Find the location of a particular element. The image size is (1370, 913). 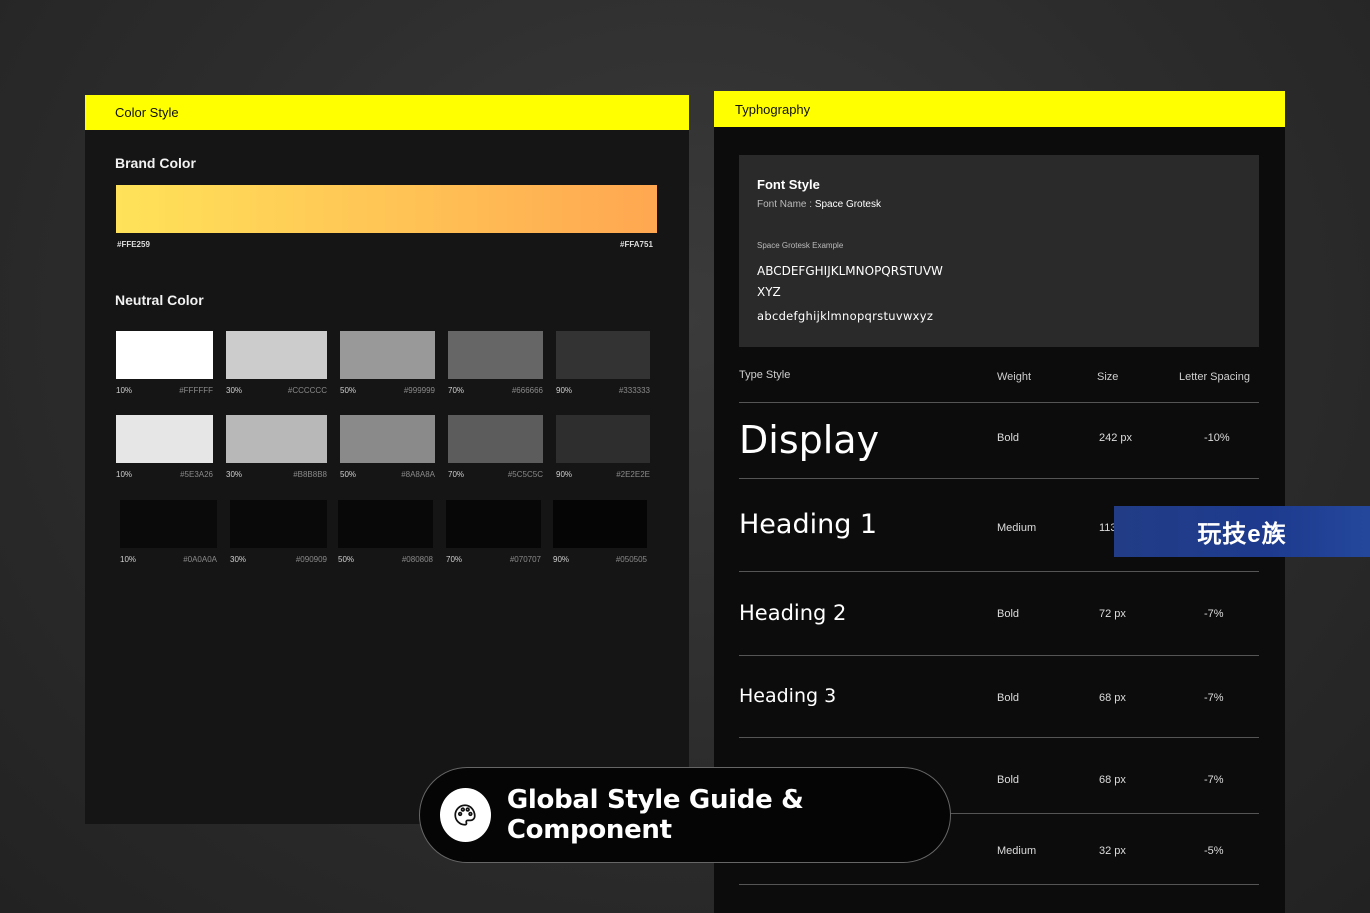

swatch-label: 50% #999999 is located at coordinates (387, 390).